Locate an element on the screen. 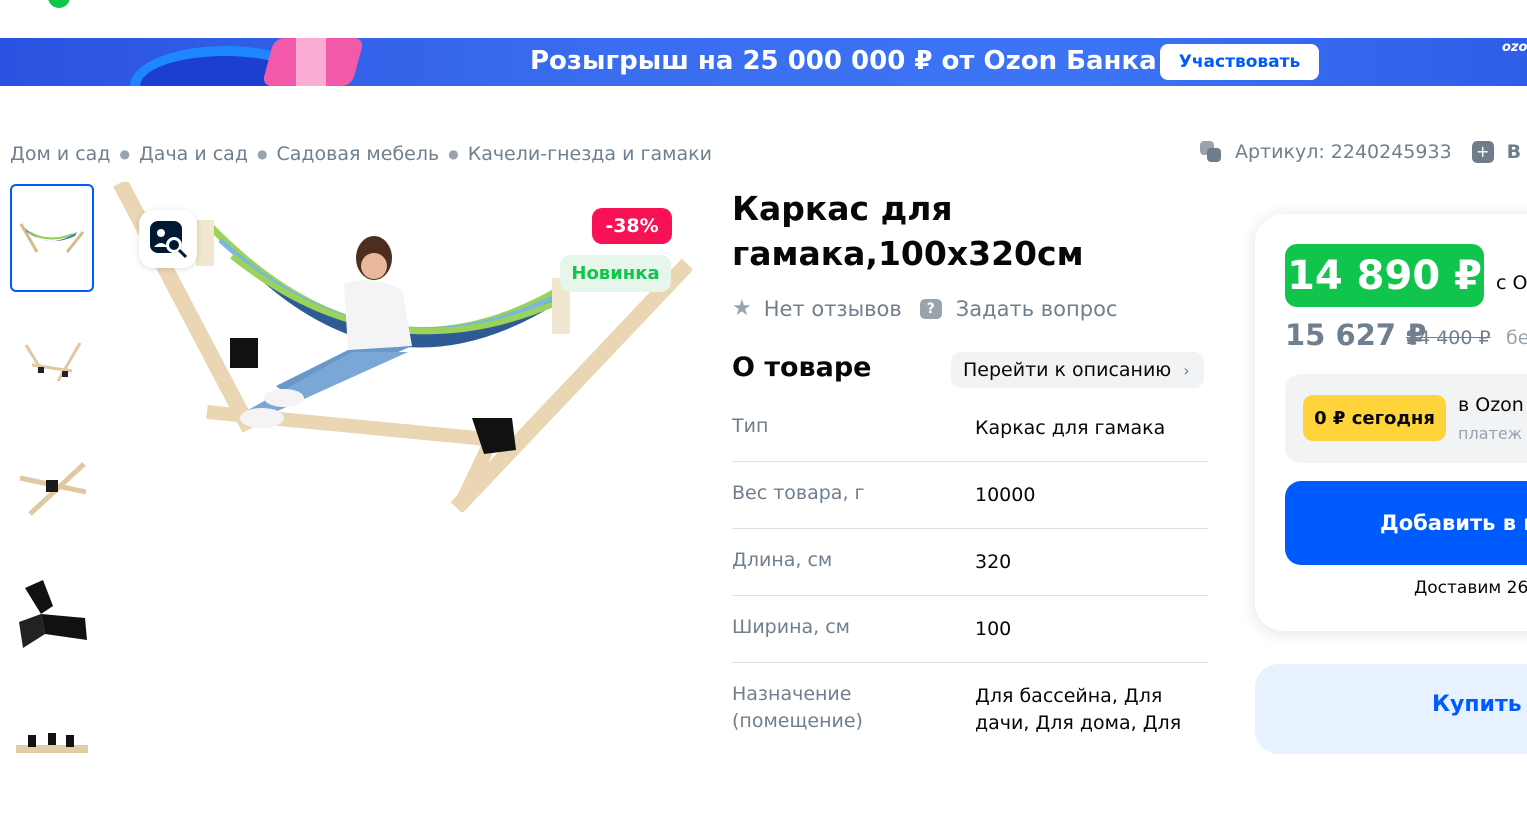 This screenshot has height=814, width=1527. product-title: Каркас для гамака,100x320см is located at coordinates (908, 231).